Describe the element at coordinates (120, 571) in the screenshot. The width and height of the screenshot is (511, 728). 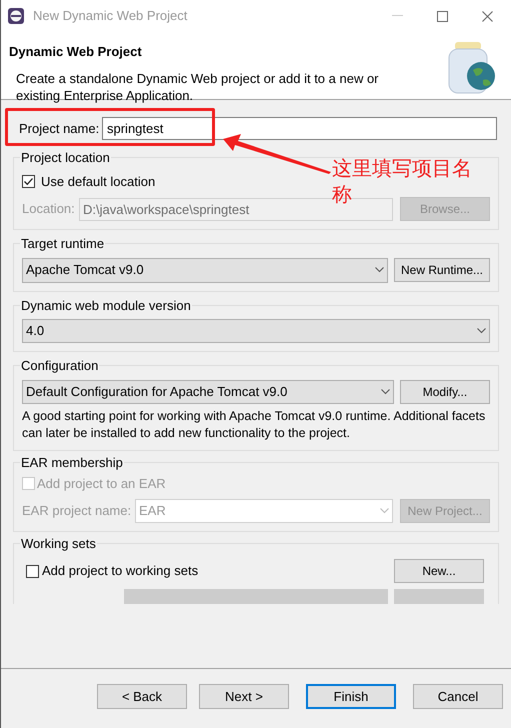
I see `checkbox-label: Add project to working sets` at that location.